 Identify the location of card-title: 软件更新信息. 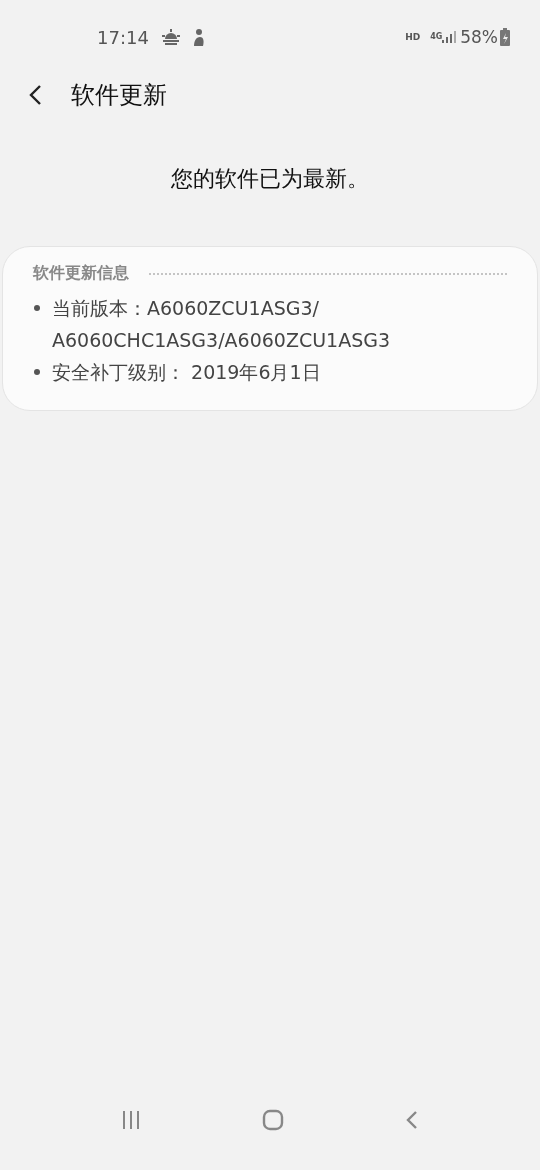
(81, 273).